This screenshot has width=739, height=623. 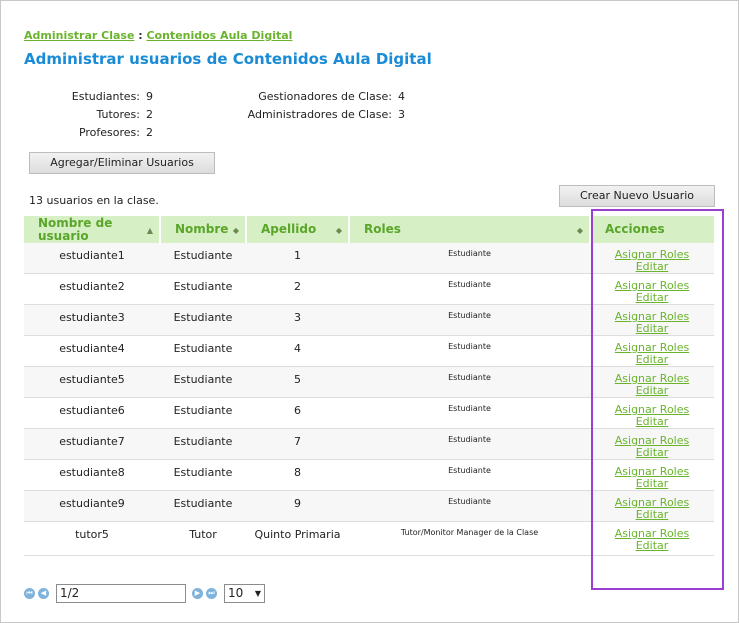 I want to click on pagination: ⏮ ◀ 1/2 ▶ ⏭ 10, so click(x=144, y=593).